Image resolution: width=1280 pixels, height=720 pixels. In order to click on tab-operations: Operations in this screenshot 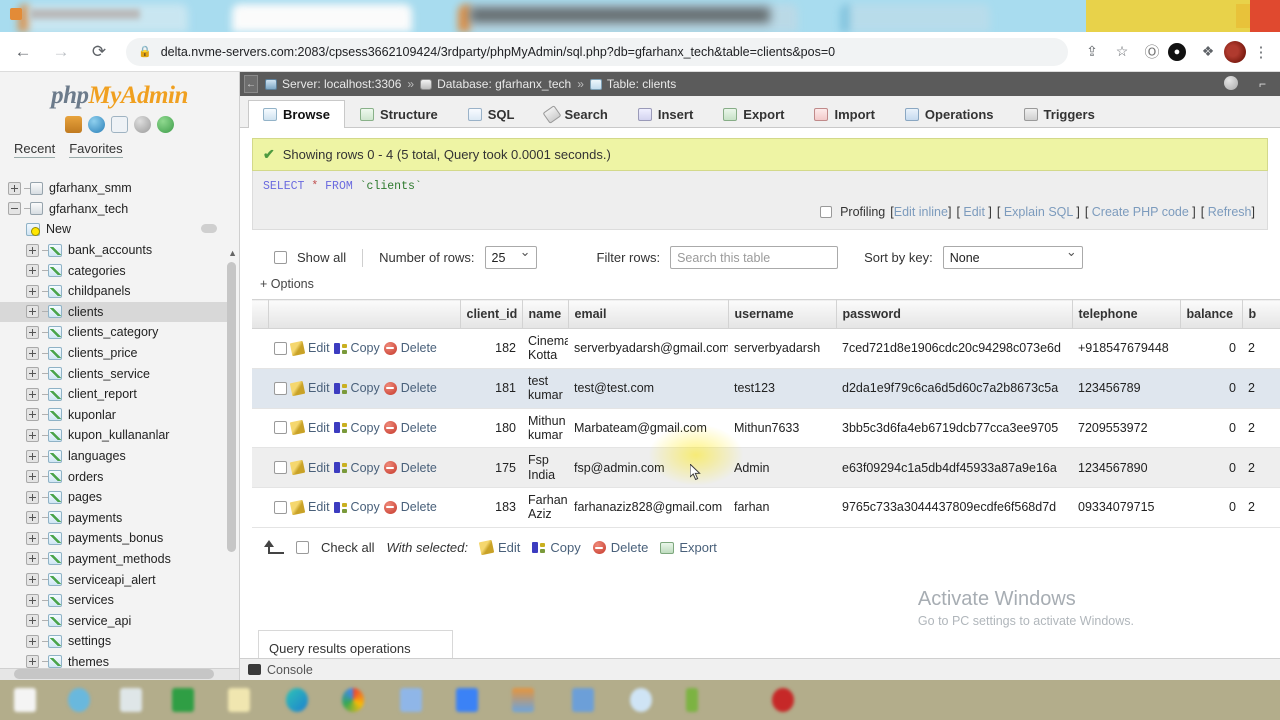, I will do `click(949, 114)`.